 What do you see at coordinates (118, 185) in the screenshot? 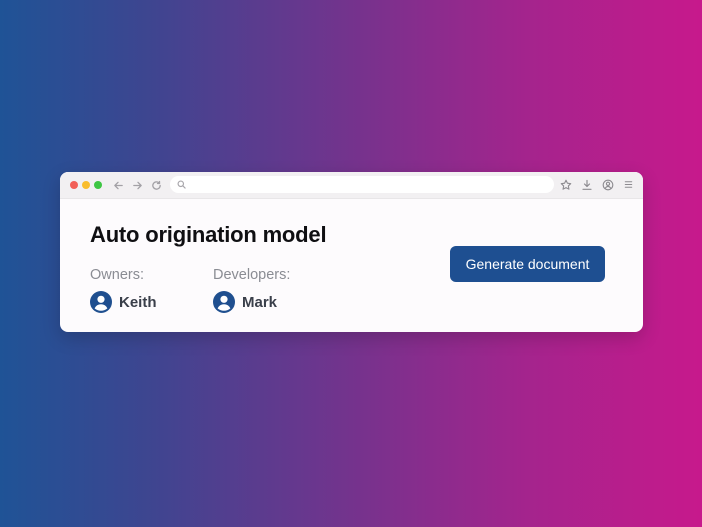
I see `back-arrow-icon` at bounding box center [118, 185].